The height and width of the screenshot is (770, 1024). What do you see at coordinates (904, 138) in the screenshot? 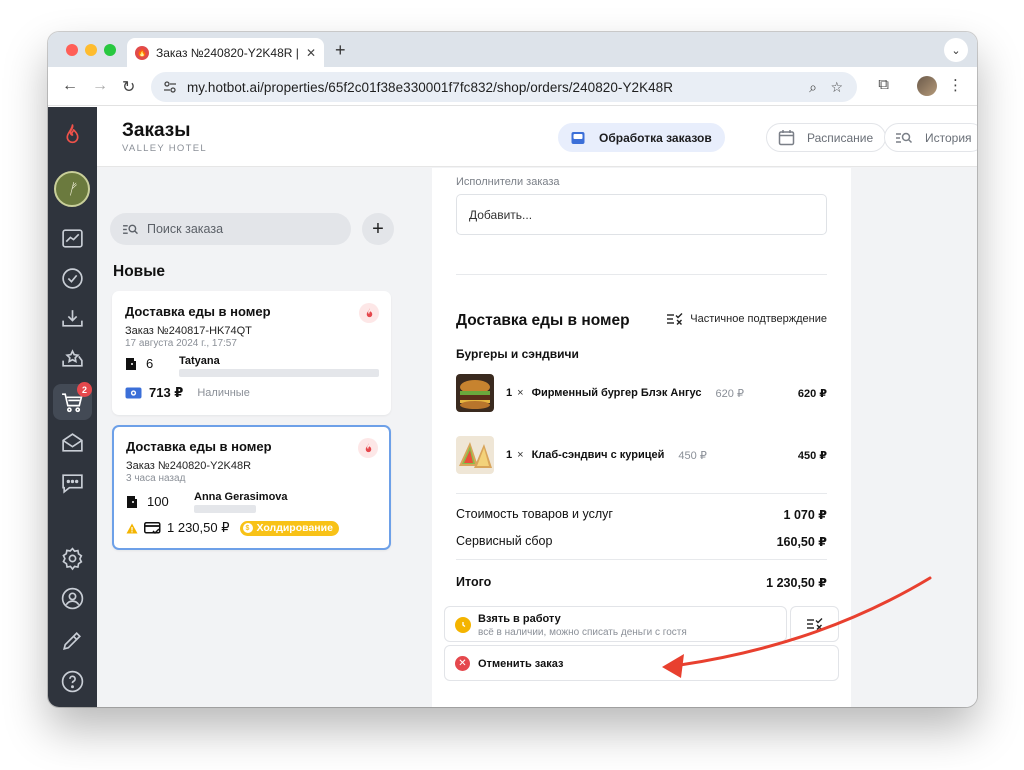
I see `history-search-icon` at bounding box center [904, 138].